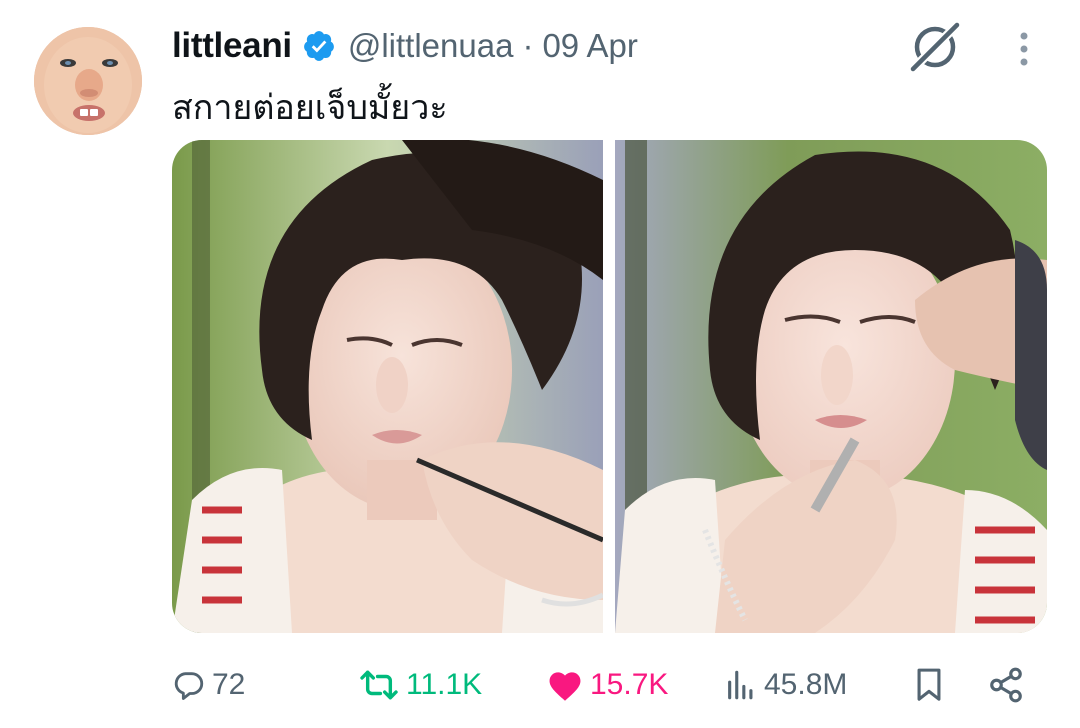  I want to click on more-vertical-icon, so click(1024, 49).